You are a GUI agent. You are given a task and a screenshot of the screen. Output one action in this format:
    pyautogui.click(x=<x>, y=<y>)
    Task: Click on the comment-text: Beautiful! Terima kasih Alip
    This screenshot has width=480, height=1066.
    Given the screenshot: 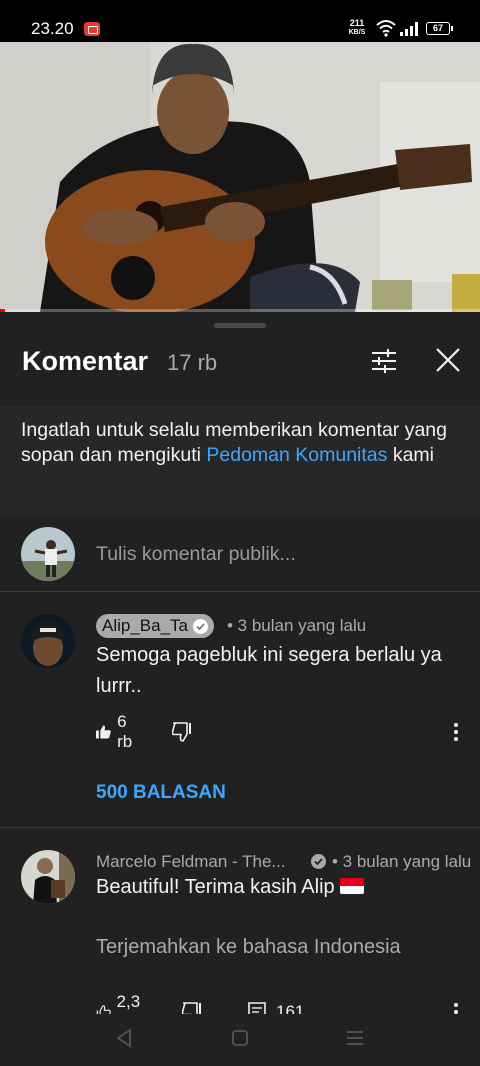 What is the action you would take?
    pyautogui.click(x=215, y=887)
    